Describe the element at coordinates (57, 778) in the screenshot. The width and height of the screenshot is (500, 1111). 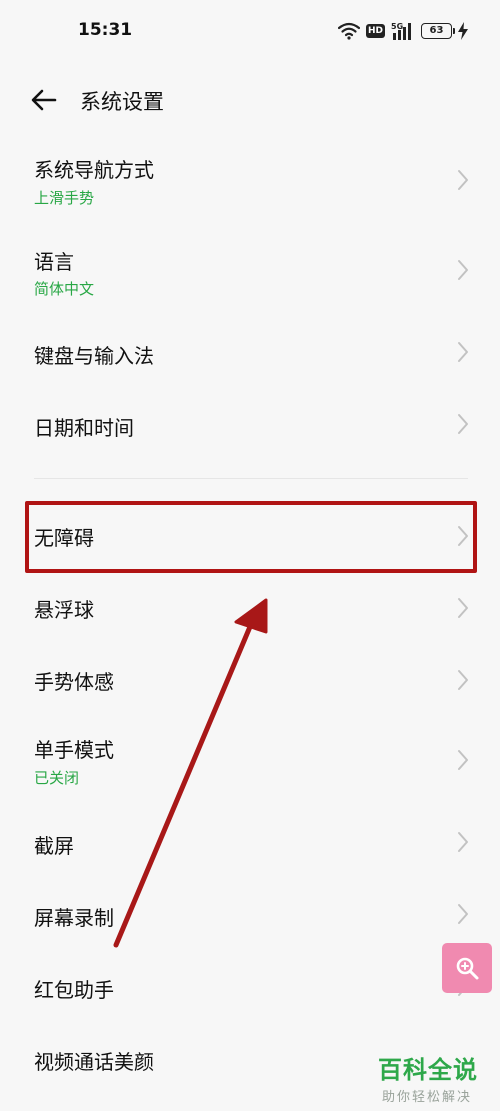
I see `item-subtitle: 已关闭` at that location.